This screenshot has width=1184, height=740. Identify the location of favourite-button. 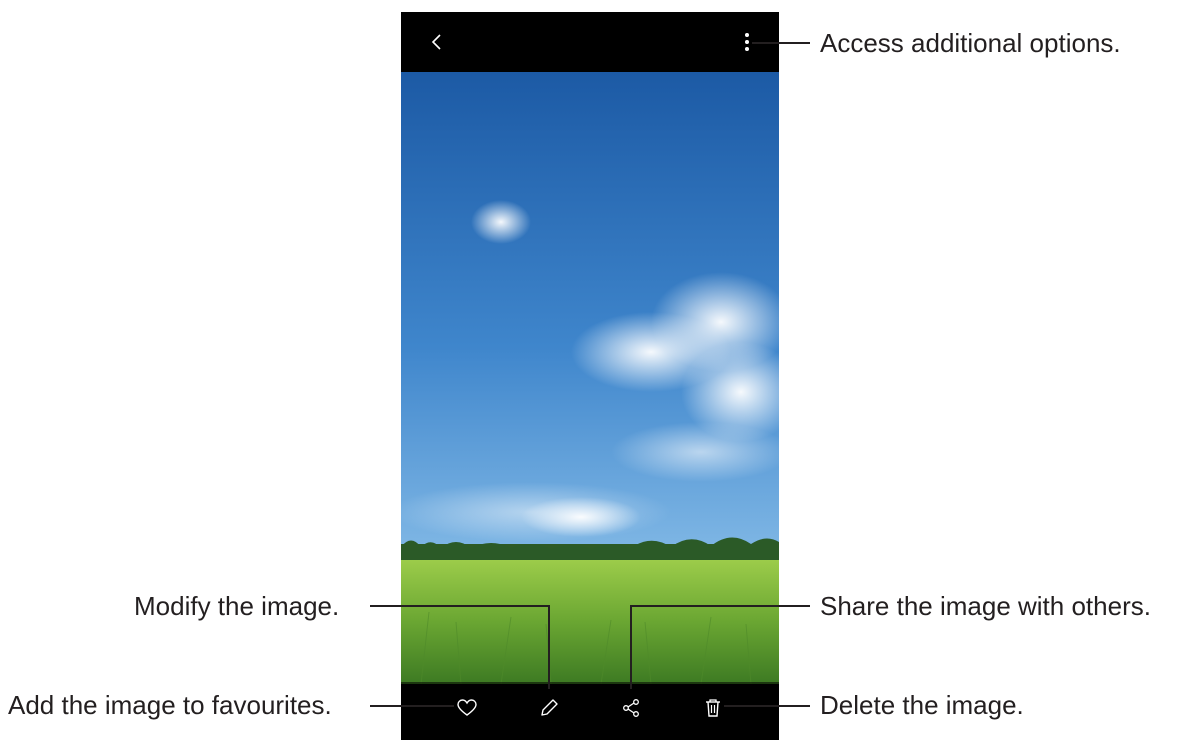
(467, 708).